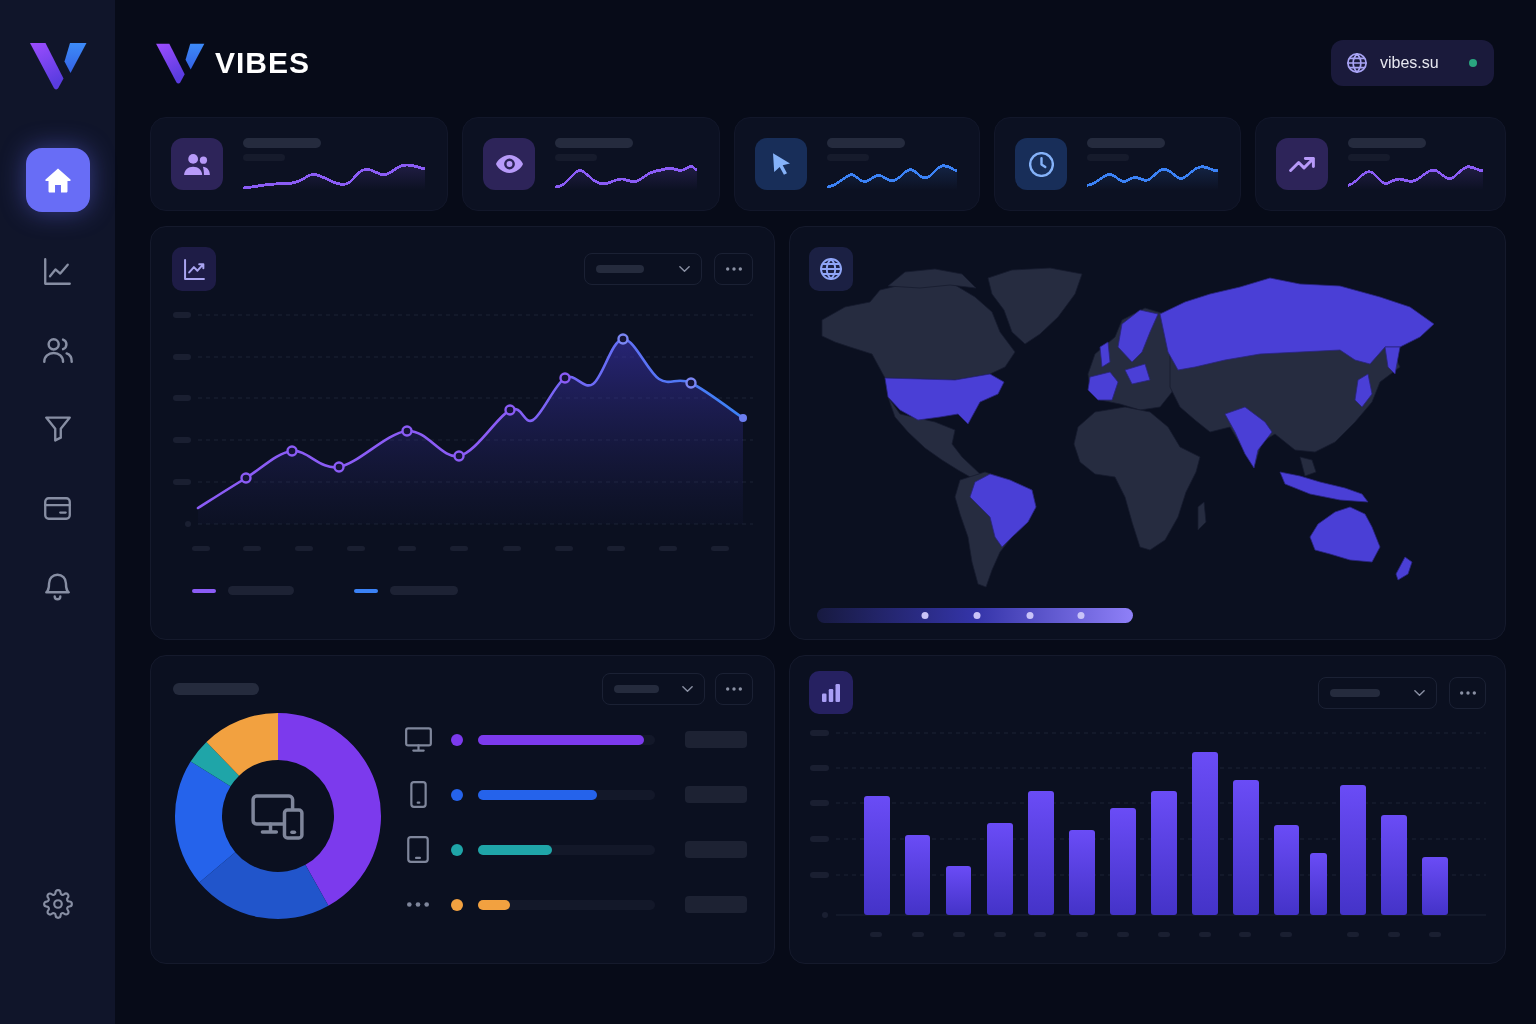 The height and width of the screenshot is (1024, 1536). I want to click on devices-icon, so click(277, 817).